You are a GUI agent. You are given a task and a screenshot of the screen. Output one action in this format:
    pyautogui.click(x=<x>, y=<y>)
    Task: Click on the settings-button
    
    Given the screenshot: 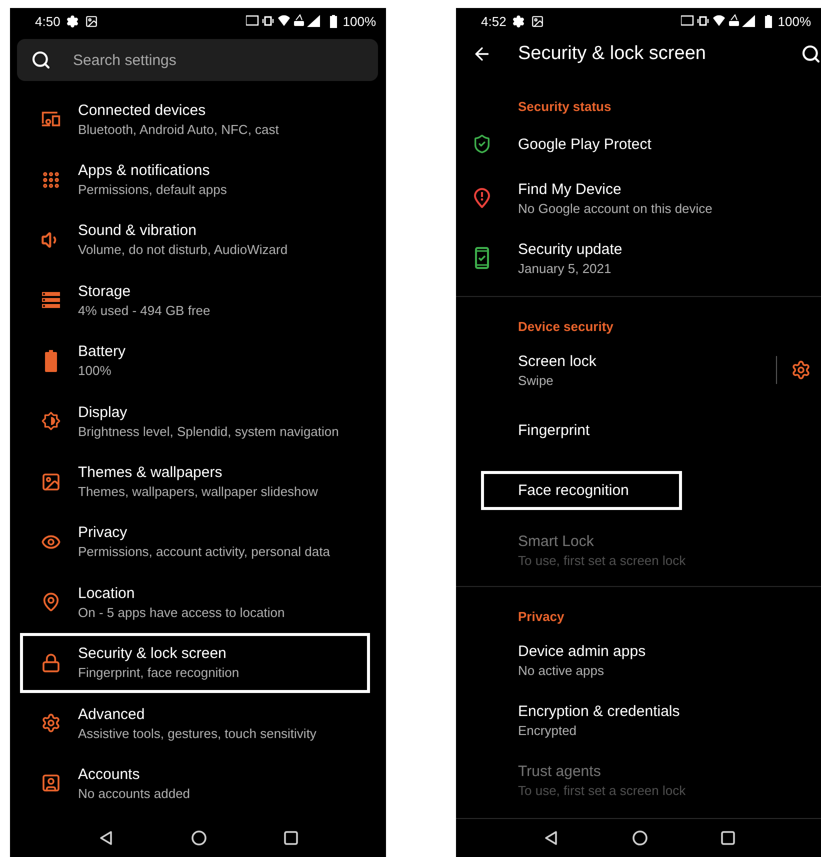 What is the action you would take?
    pyautogui.click(x=801, y=370)
    